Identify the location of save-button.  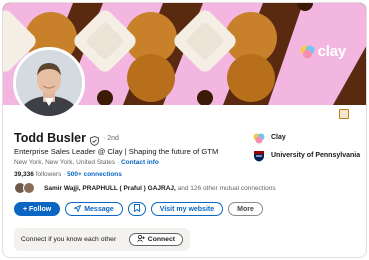
(136, 209).